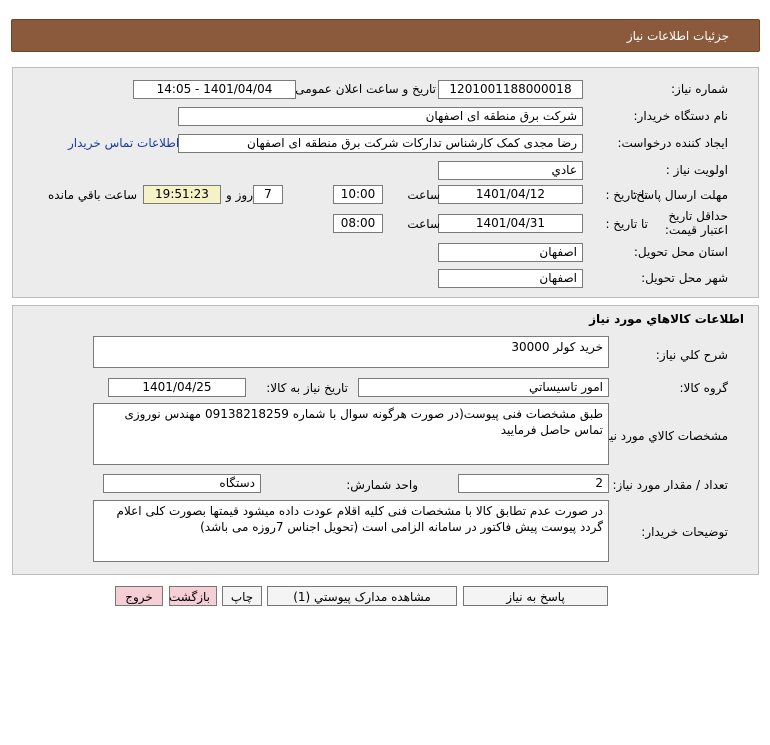 The height and width of the screenshot is (745, 770). Describe the element at coordinates (239, 195) in the screenshot. I see `days-and-label: روز و` at that location.